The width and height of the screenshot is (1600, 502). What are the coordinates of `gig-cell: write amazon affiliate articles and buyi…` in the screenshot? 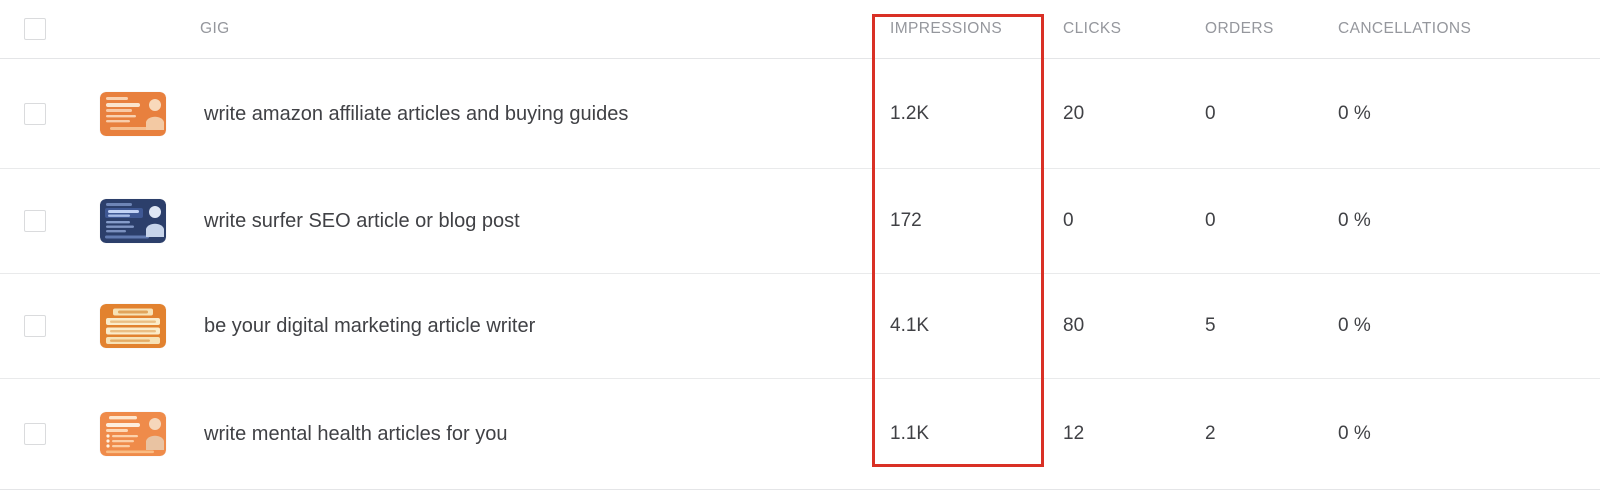 It's located at (486, 113).